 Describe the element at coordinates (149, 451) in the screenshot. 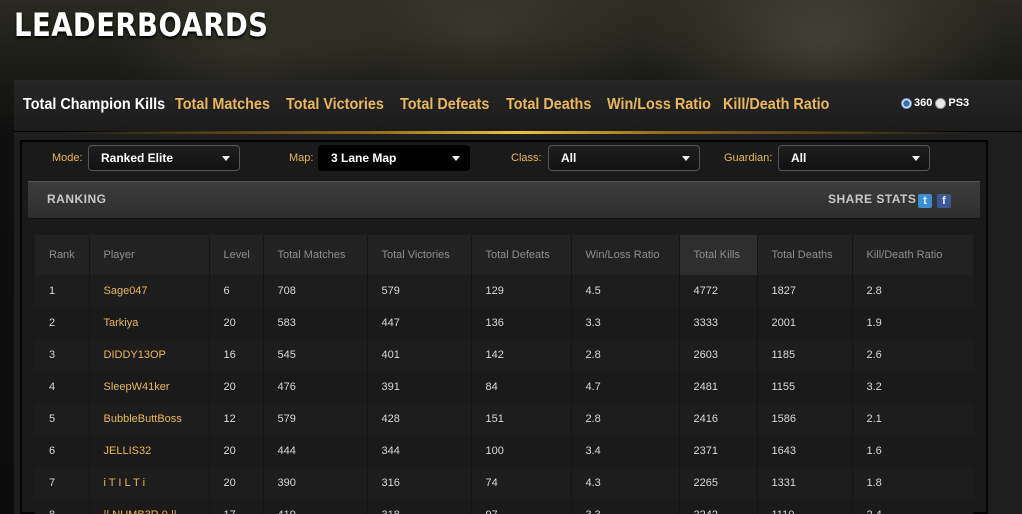

I see `player-link: JELLIS32` at that location.